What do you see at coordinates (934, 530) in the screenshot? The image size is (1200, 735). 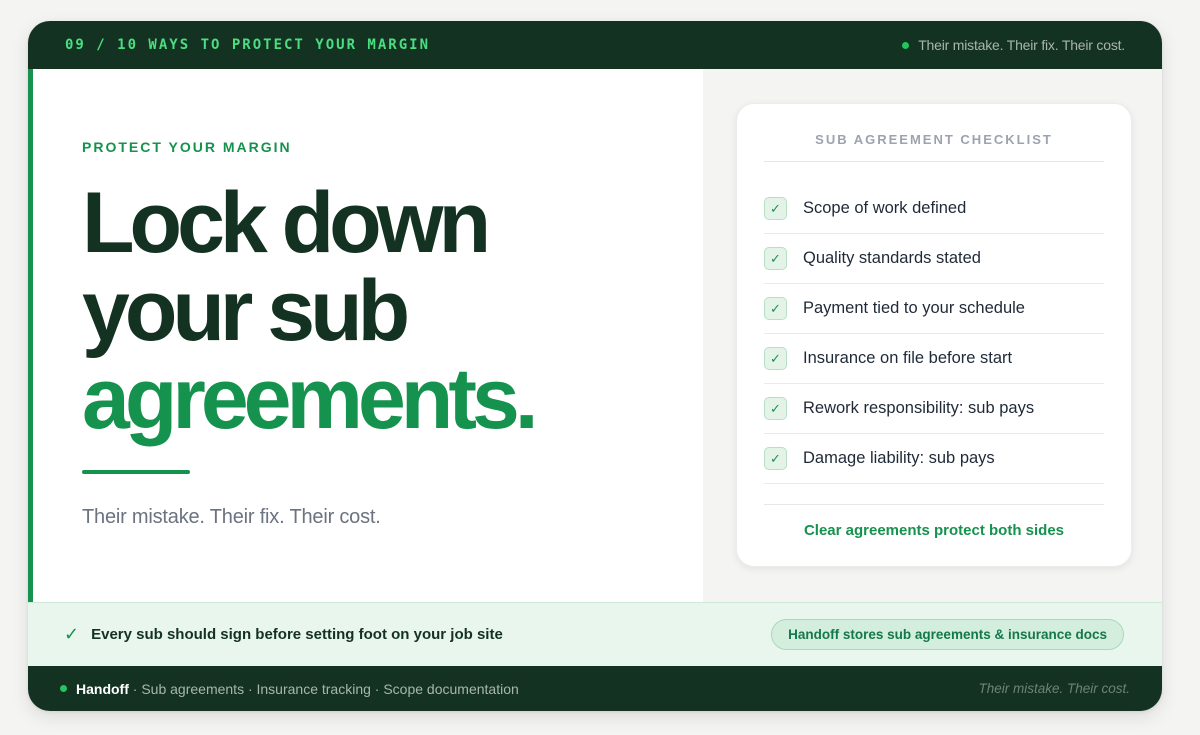 I see `checklist-footer: Clear agreements protect both sides` at bounding box center [934, 530].